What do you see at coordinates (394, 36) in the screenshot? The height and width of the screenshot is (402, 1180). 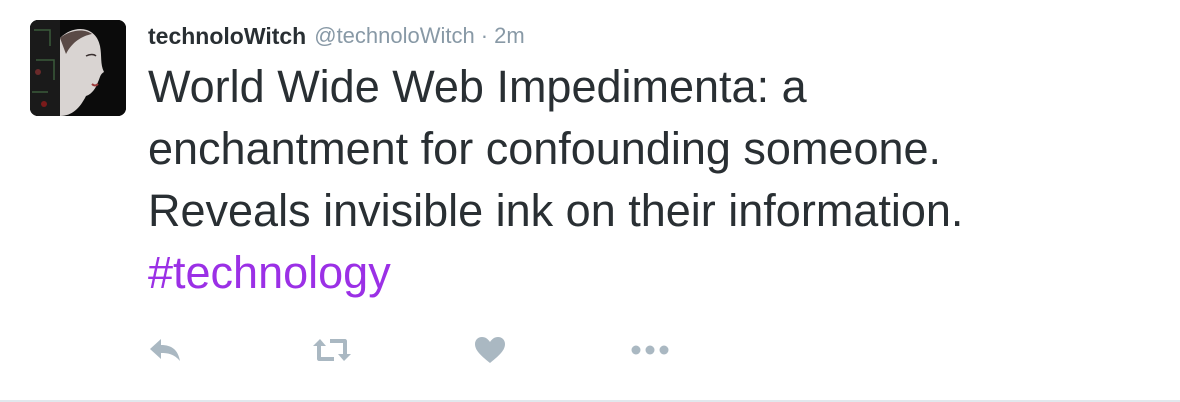 I see `user-handle: @technoloWitch` at bounding box center [394, 36].